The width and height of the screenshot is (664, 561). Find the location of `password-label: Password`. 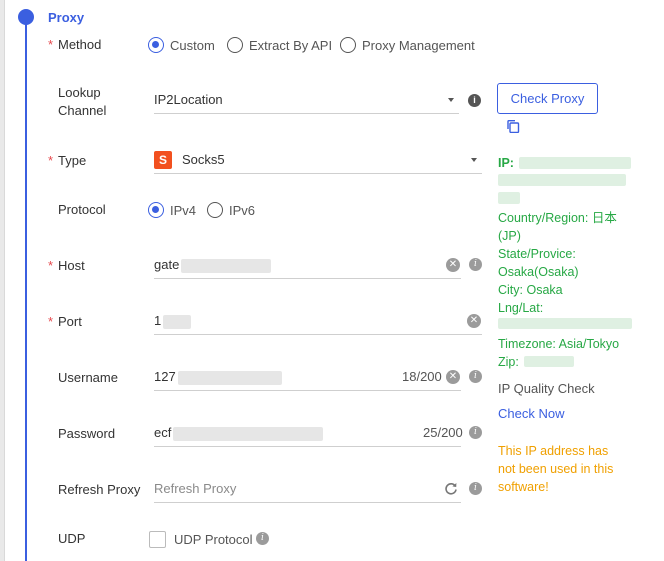

password-label: Password is located at coordinates (87, 433).